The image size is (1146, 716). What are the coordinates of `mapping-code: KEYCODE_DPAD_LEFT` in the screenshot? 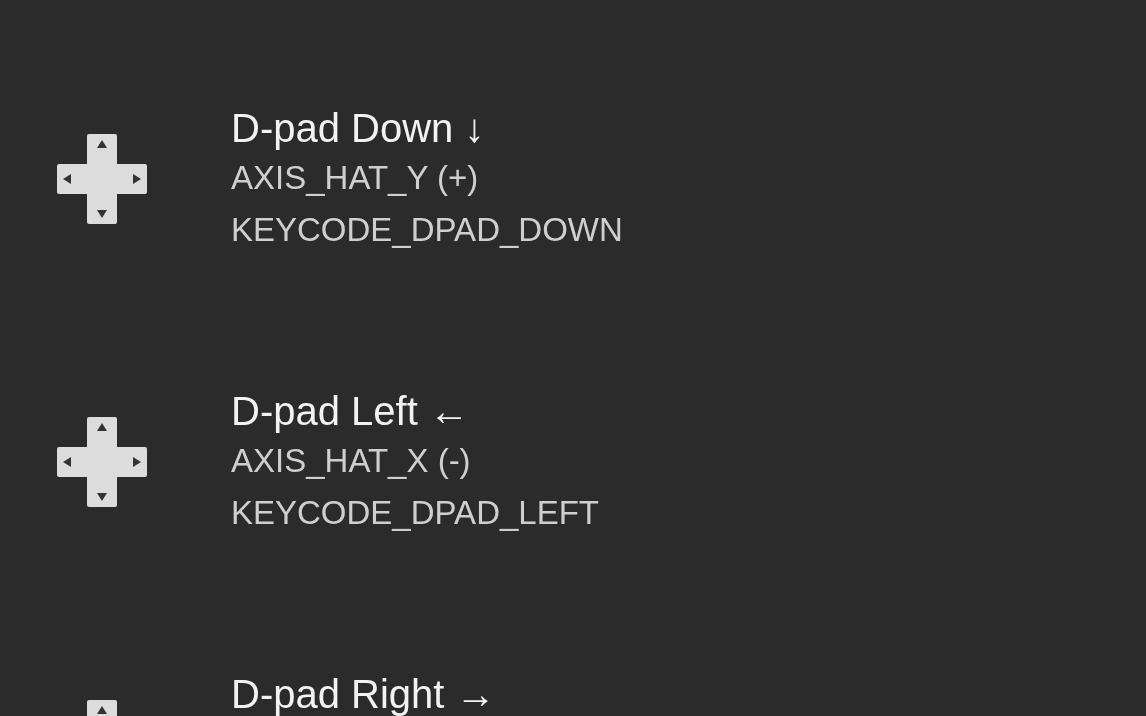 It's located at (415, 513).